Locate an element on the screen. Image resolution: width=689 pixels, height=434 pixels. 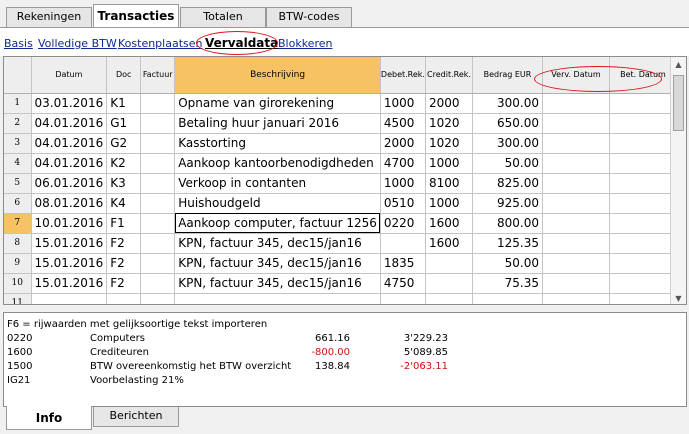
cell-doc: G2 is located at coordinates (124, 143).